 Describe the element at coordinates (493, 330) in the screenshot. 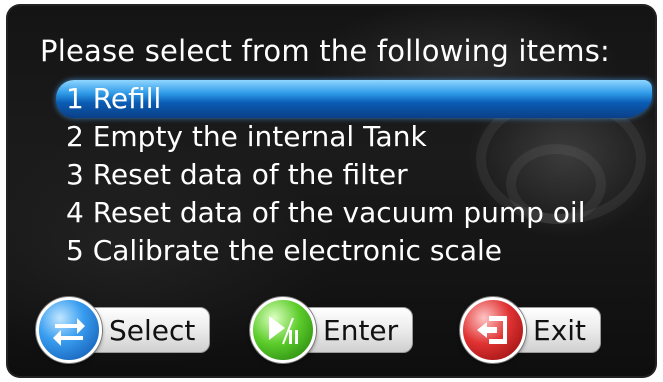

I see `exit-door-icon` at that location.